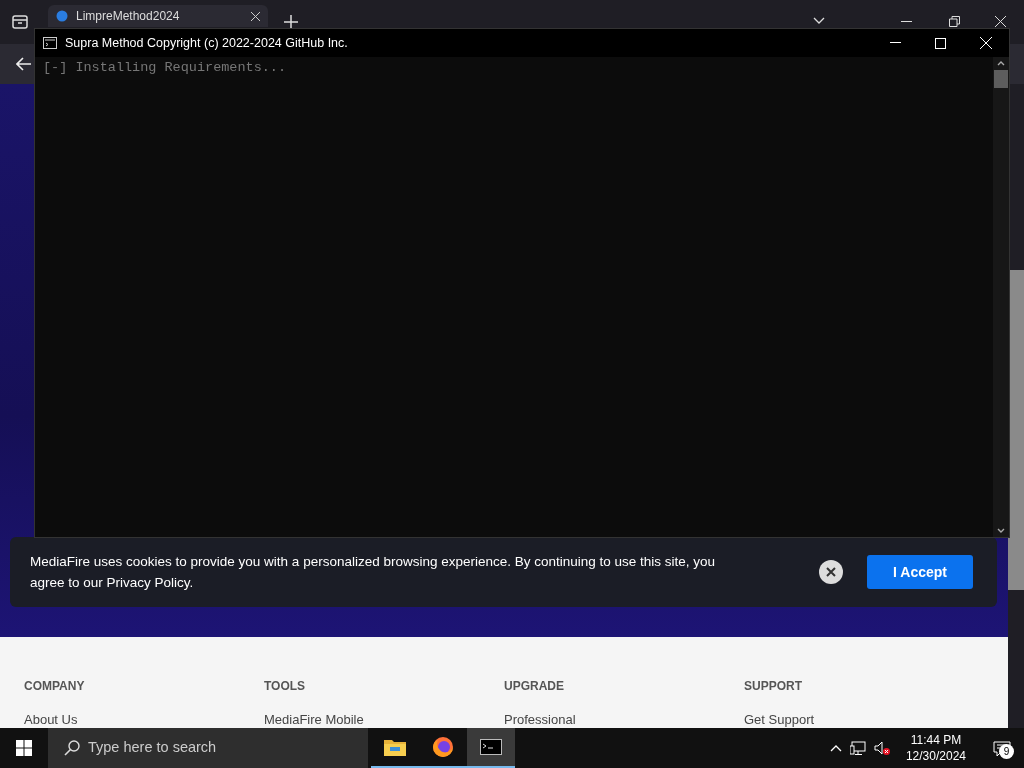 Image resolution: width=1024 pixels, height=768 pixels. What do you see at coordinates (1001, 63) in the screenshot?
I see `scroll-up-icon` at bounding box center [1001, 63].